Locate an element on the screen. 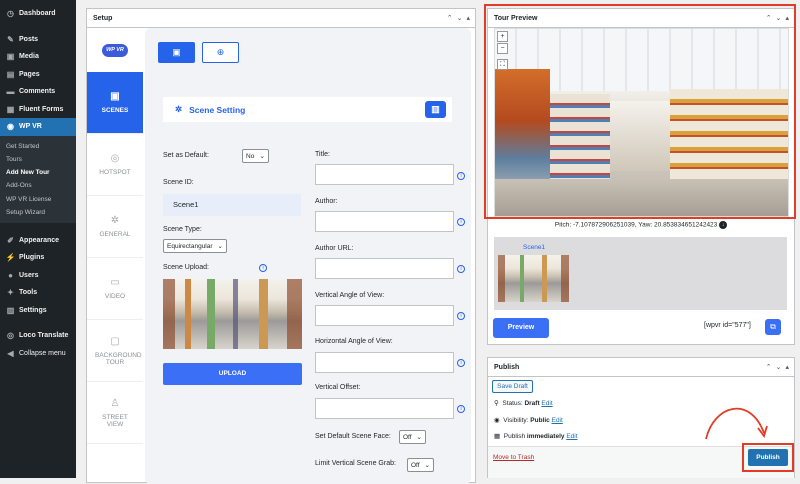 This screenshot has height=484, width=800. preview-button: Preview is located at coordinates (521, 328).